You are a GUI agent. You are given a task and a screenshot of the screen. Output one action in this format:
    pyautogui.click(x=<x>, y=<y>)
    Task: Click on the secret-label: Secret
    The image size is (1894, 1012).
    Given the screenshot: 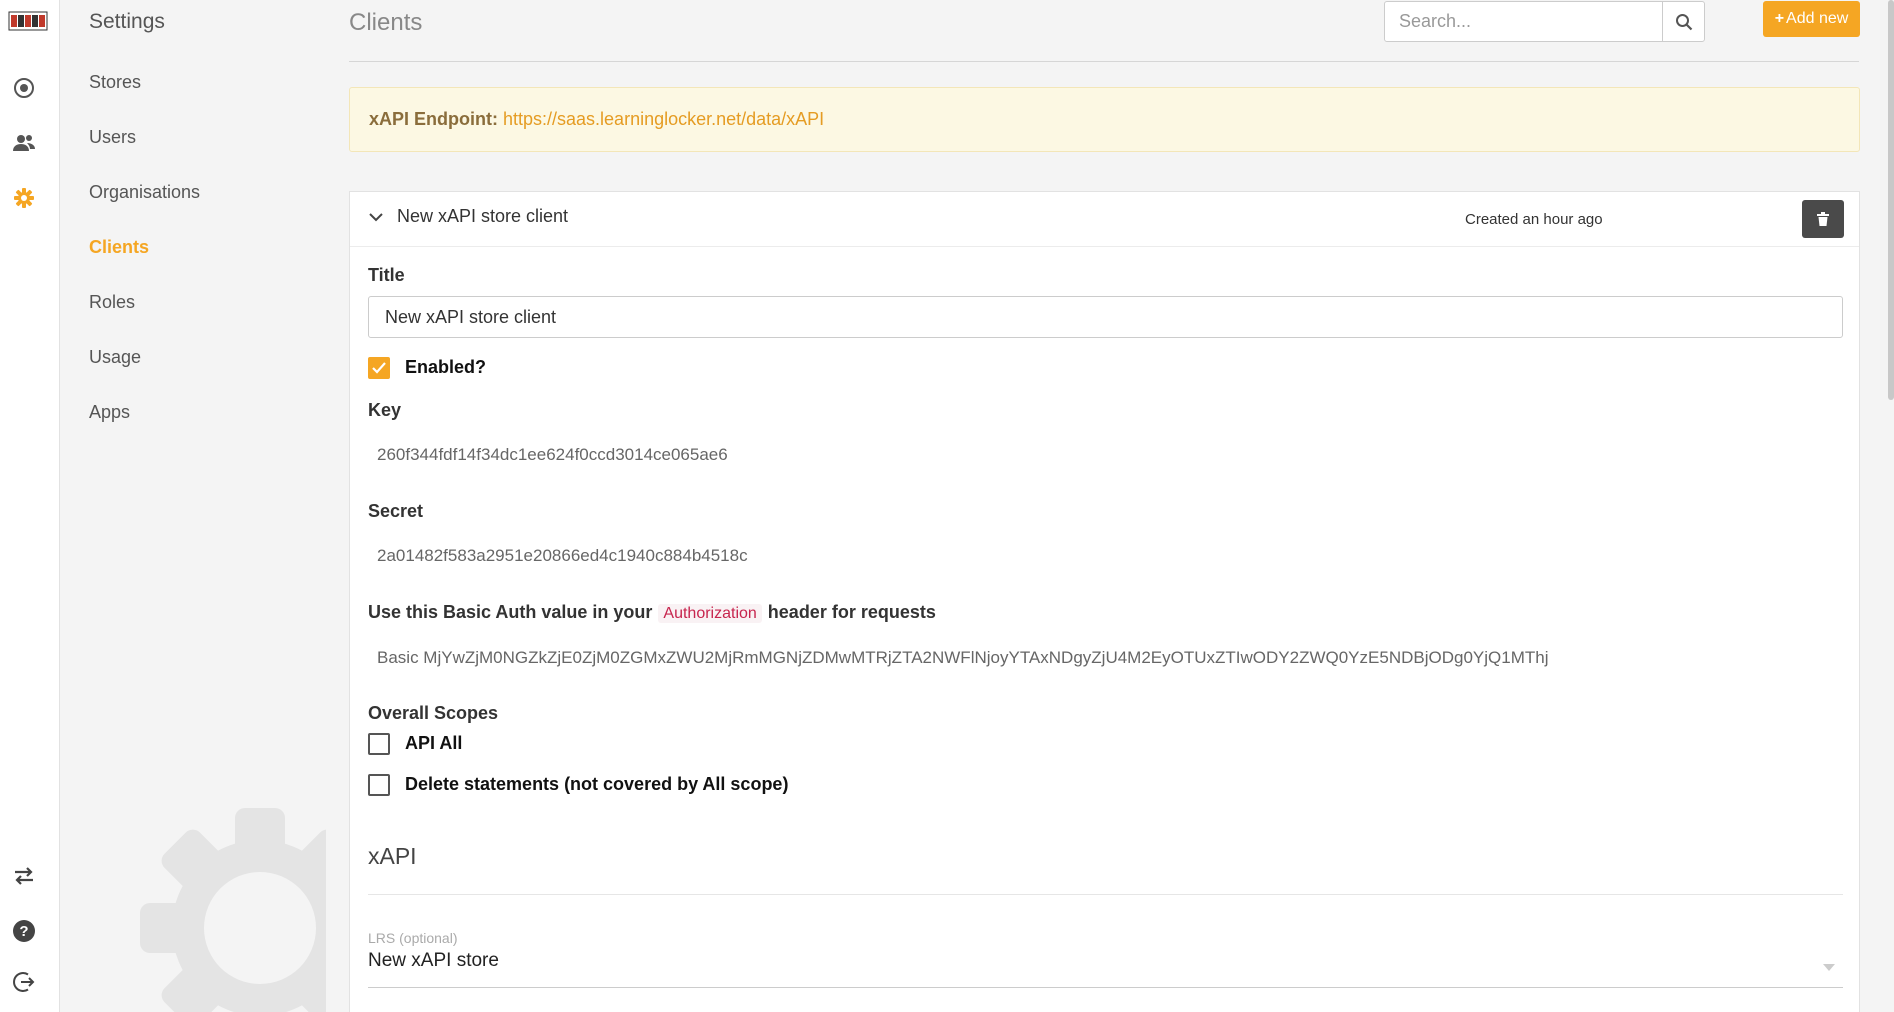 What is the action you would take?
    pyautogui.click(x=396, y=511)
    